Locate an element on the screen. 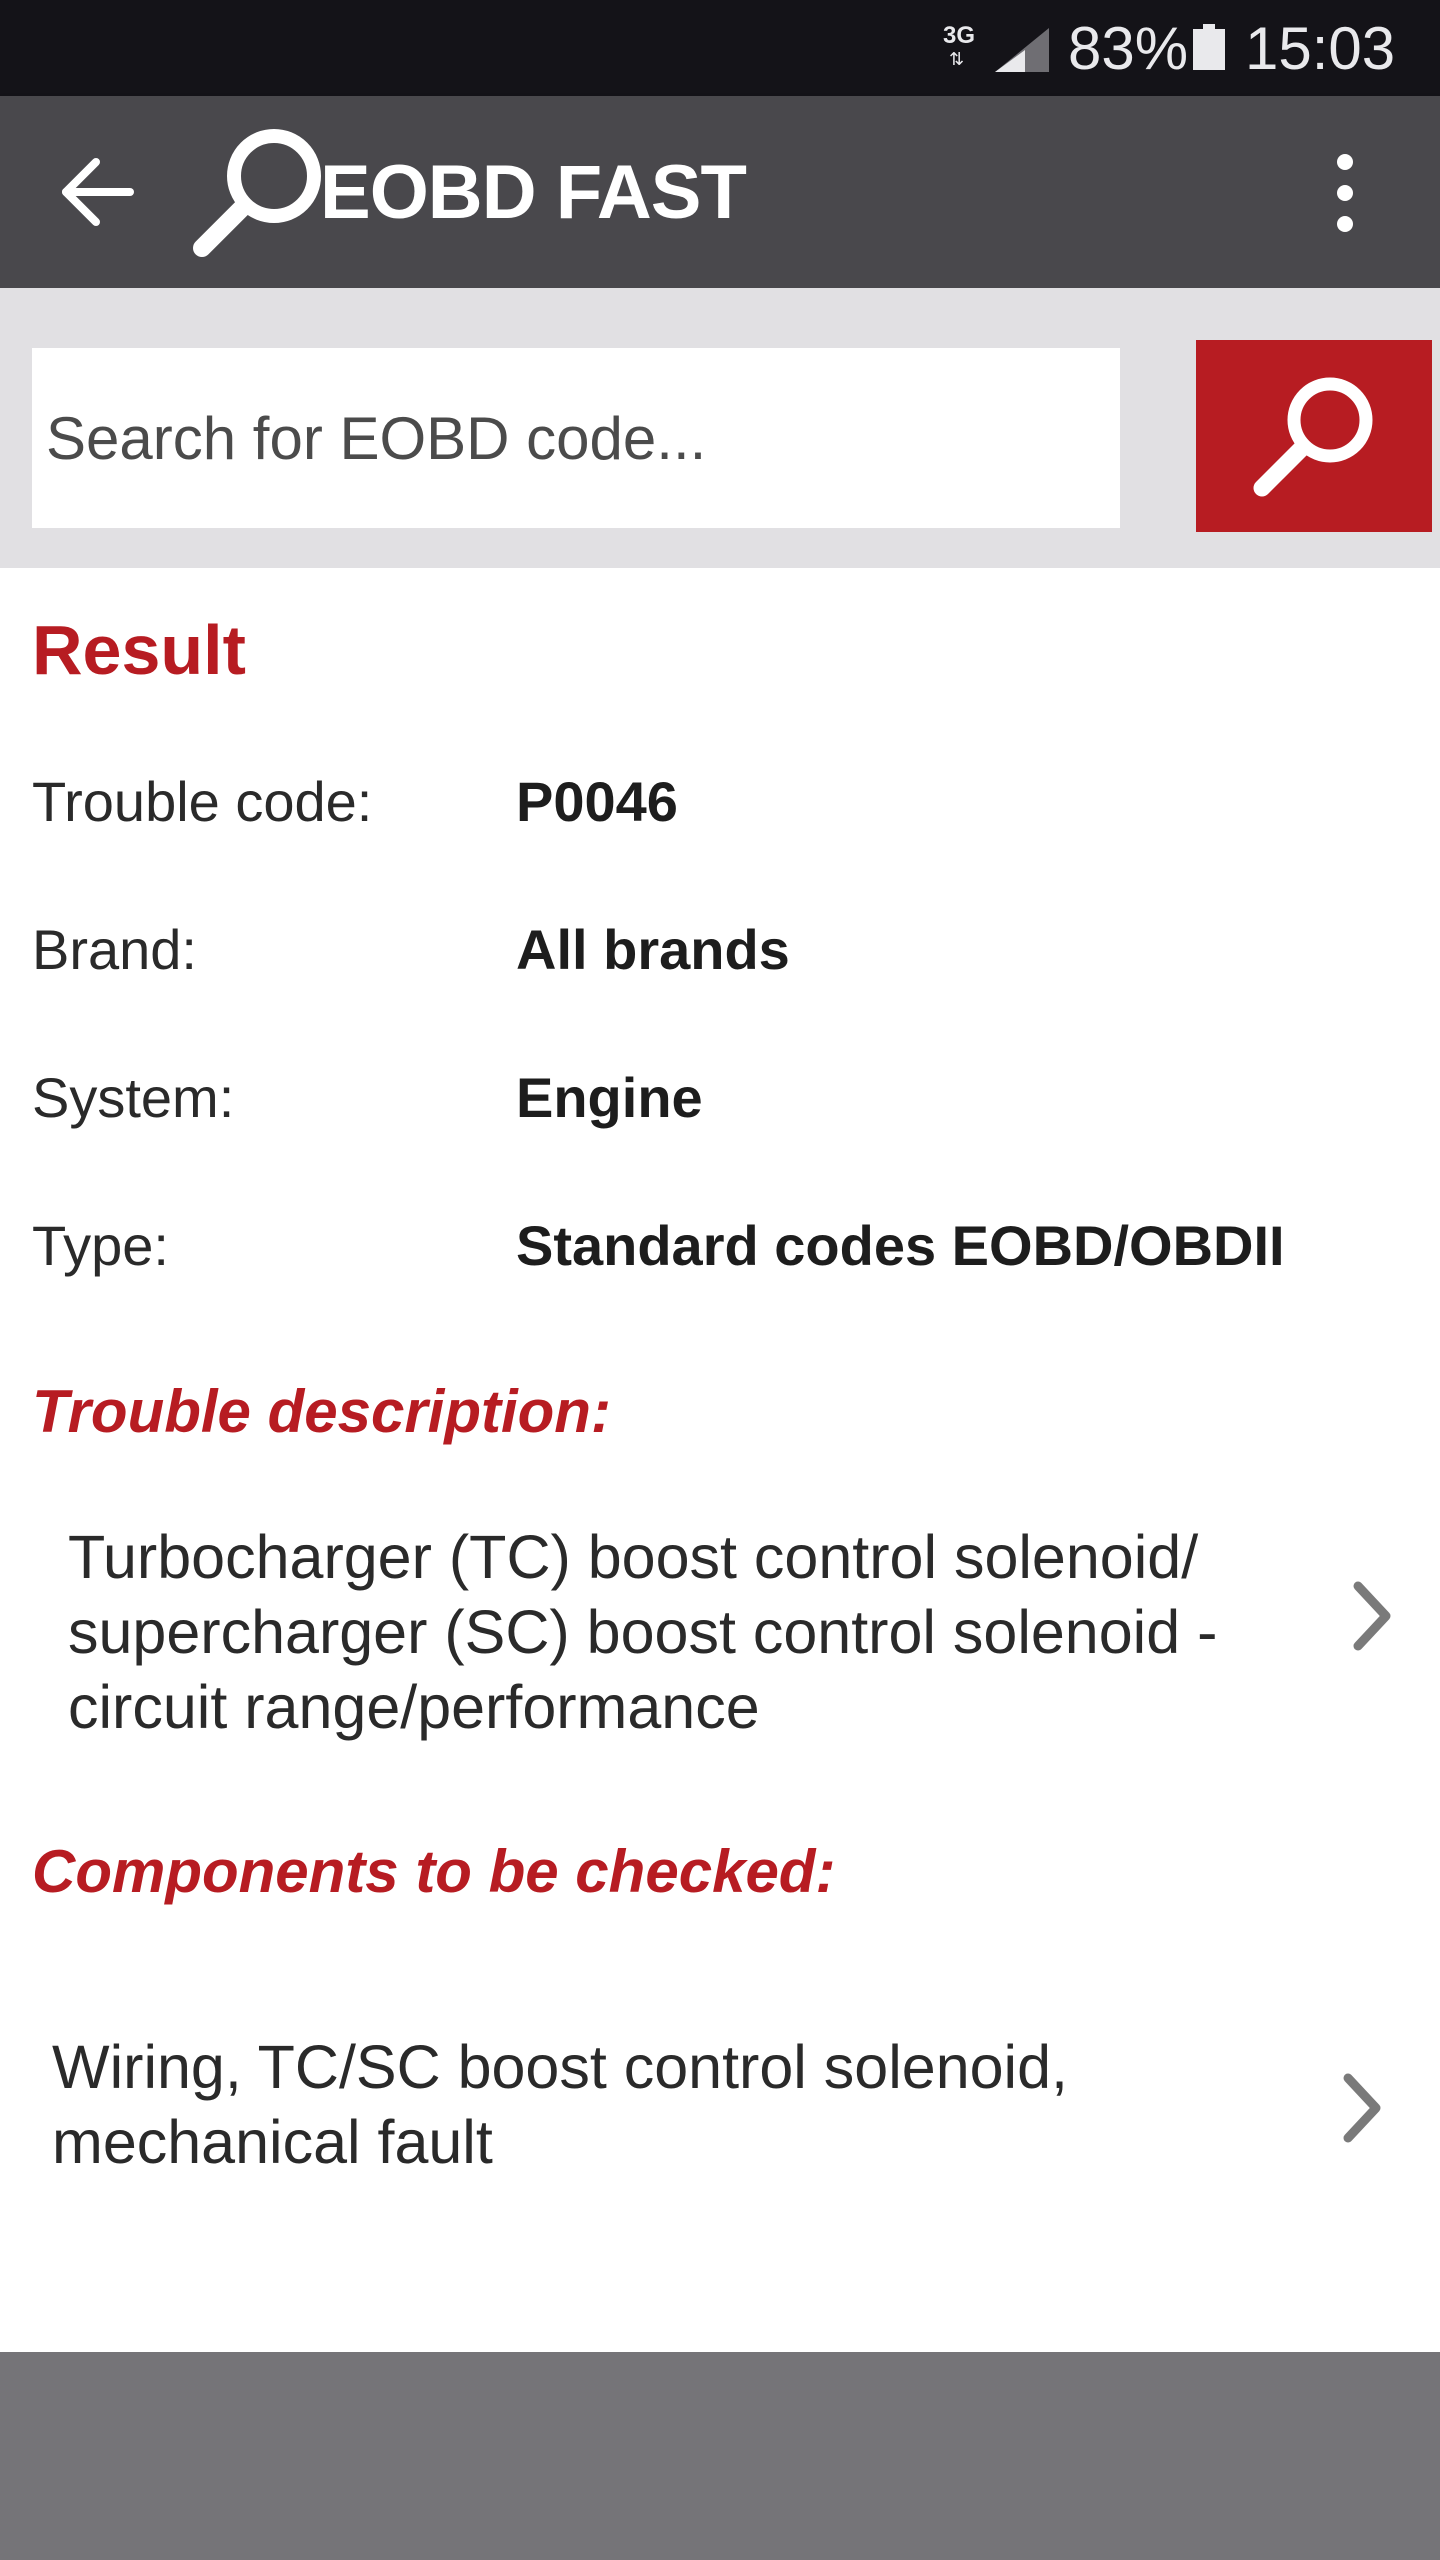 The height and width of the screenshot is (2560, 1440). search-bar is located at coordinates (720, 428).